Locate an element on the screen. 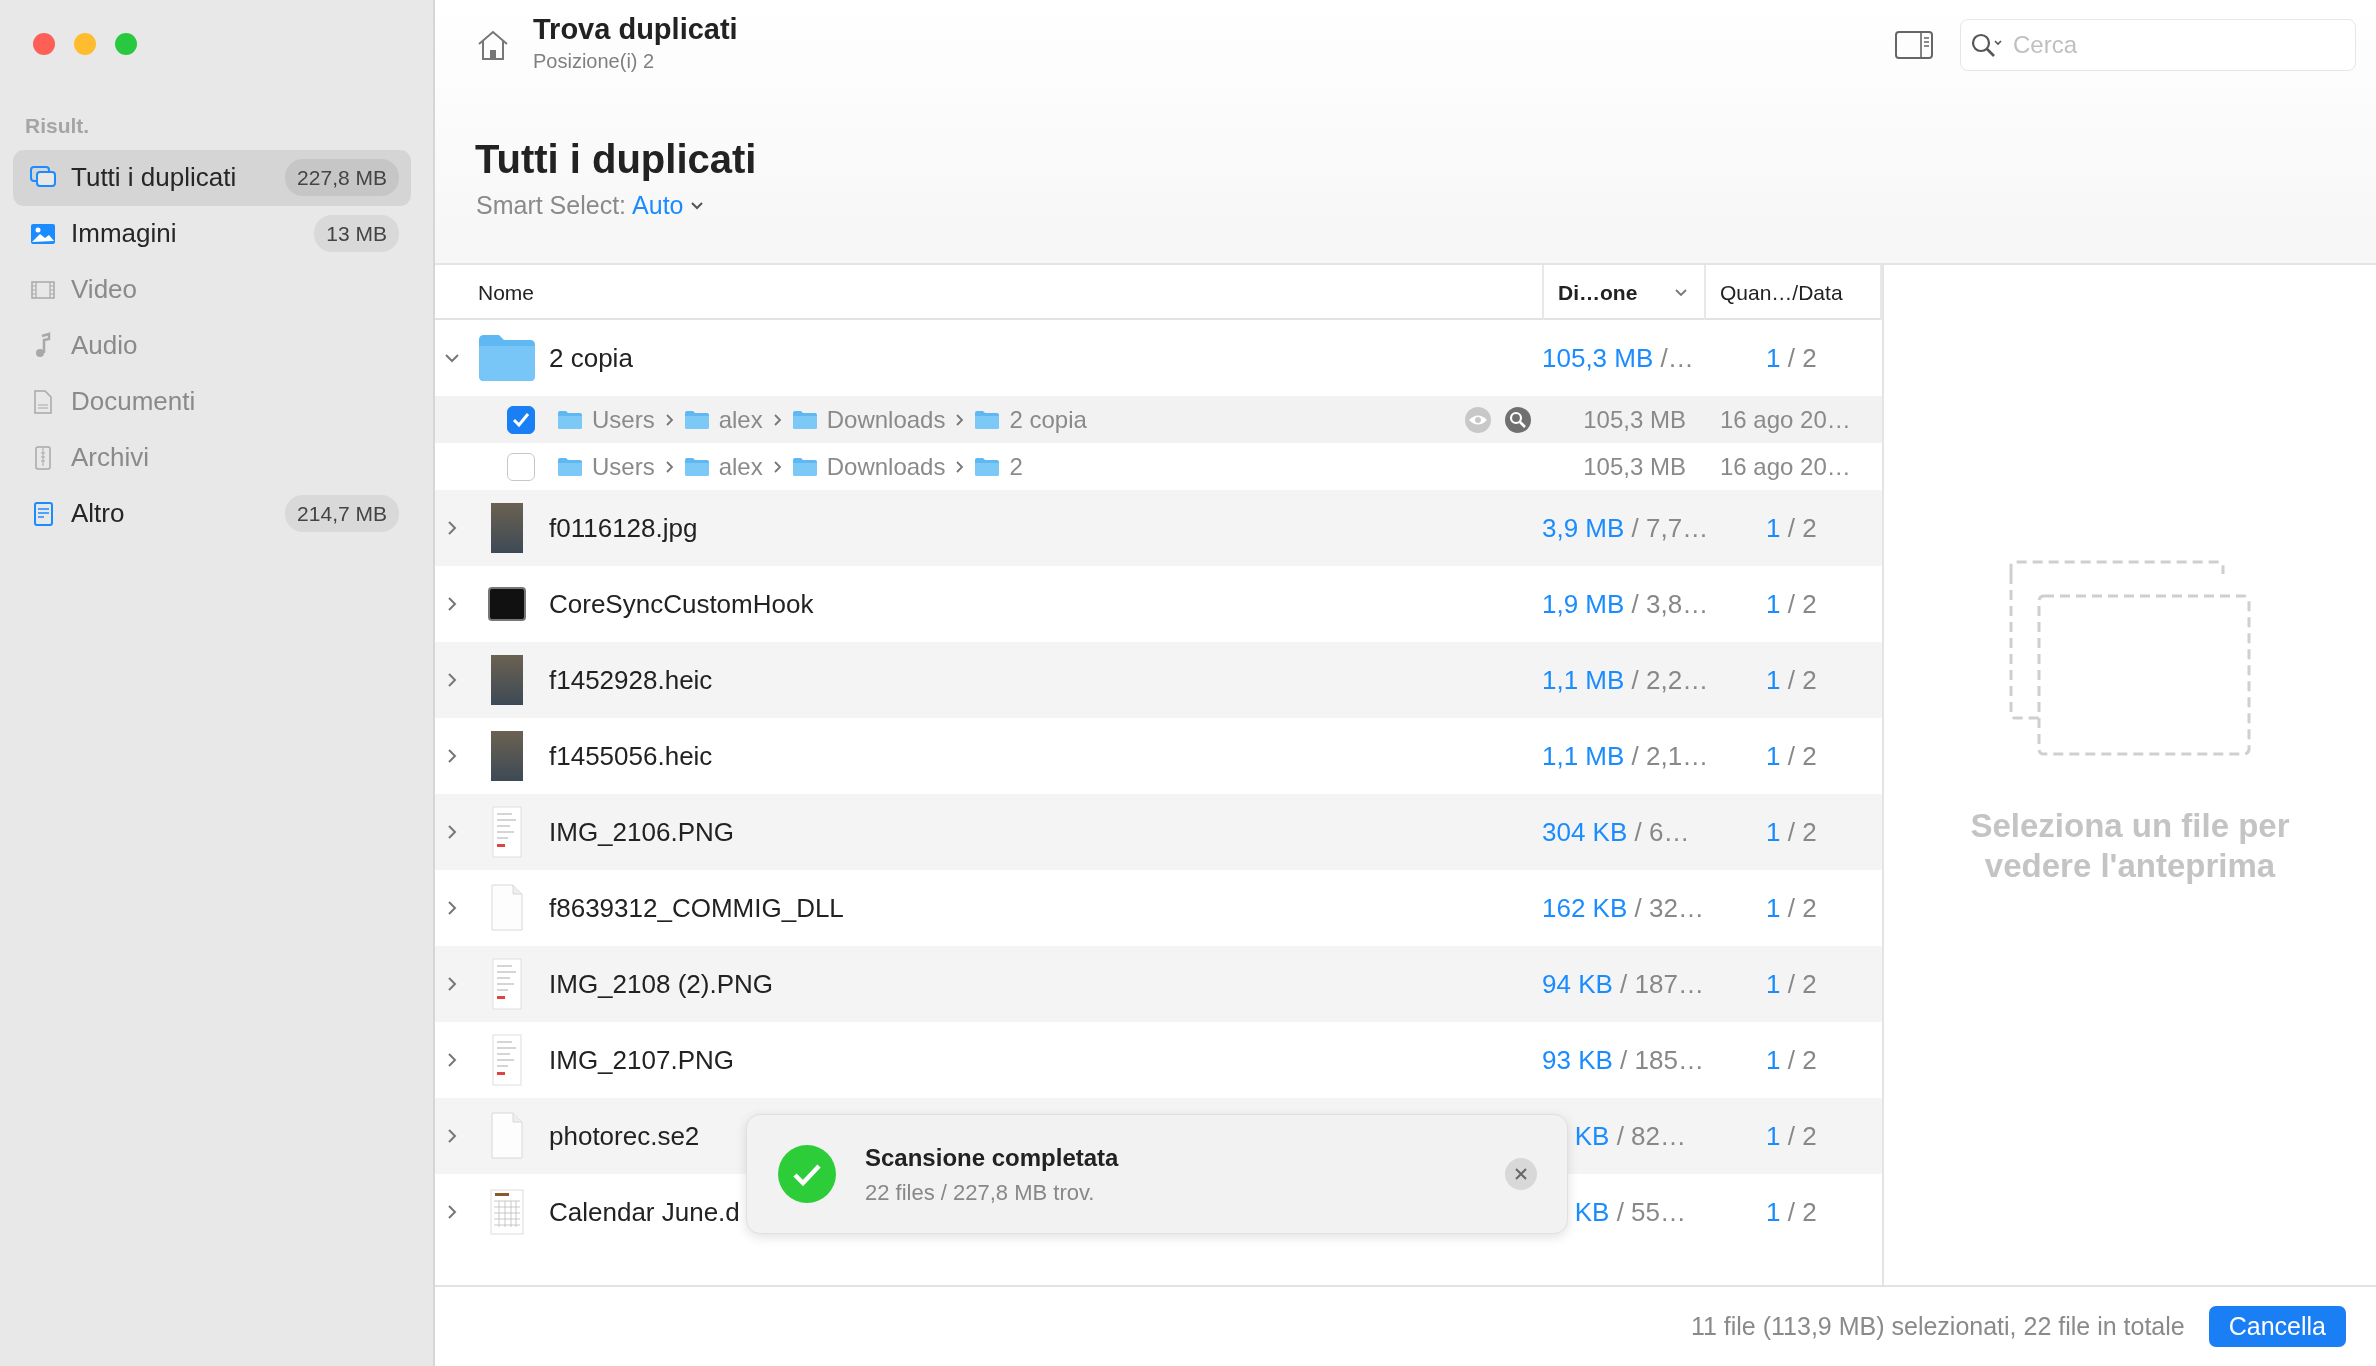 This screenshot has width=2376, height=1366. path-segment: 2 is located at coordinates (1016, 466).